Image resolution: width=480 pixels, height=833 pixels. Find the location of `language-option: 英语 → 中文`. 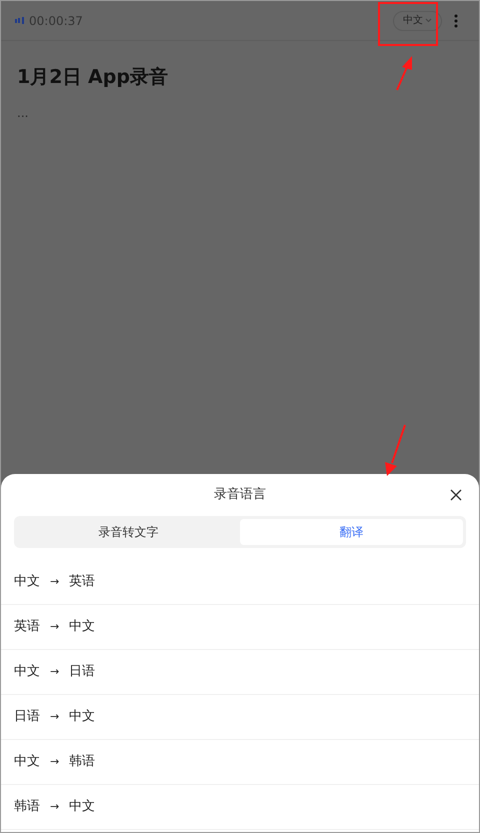

language-option: 英语 → 中文 is located at coordinates (240, 627).